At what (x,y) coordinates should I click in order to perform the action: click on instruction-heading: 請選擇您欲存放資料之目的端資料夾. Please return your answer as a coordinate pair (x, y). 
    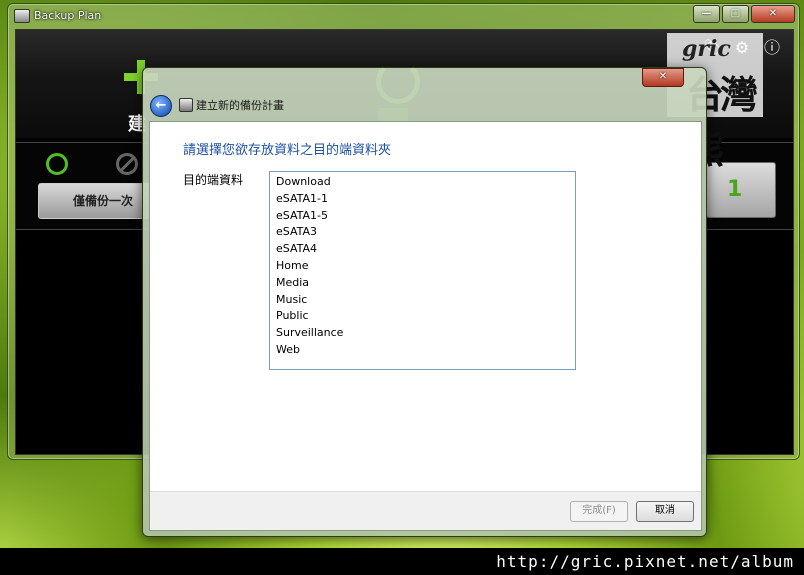
    Looking at the image, I should click on (287, 150).